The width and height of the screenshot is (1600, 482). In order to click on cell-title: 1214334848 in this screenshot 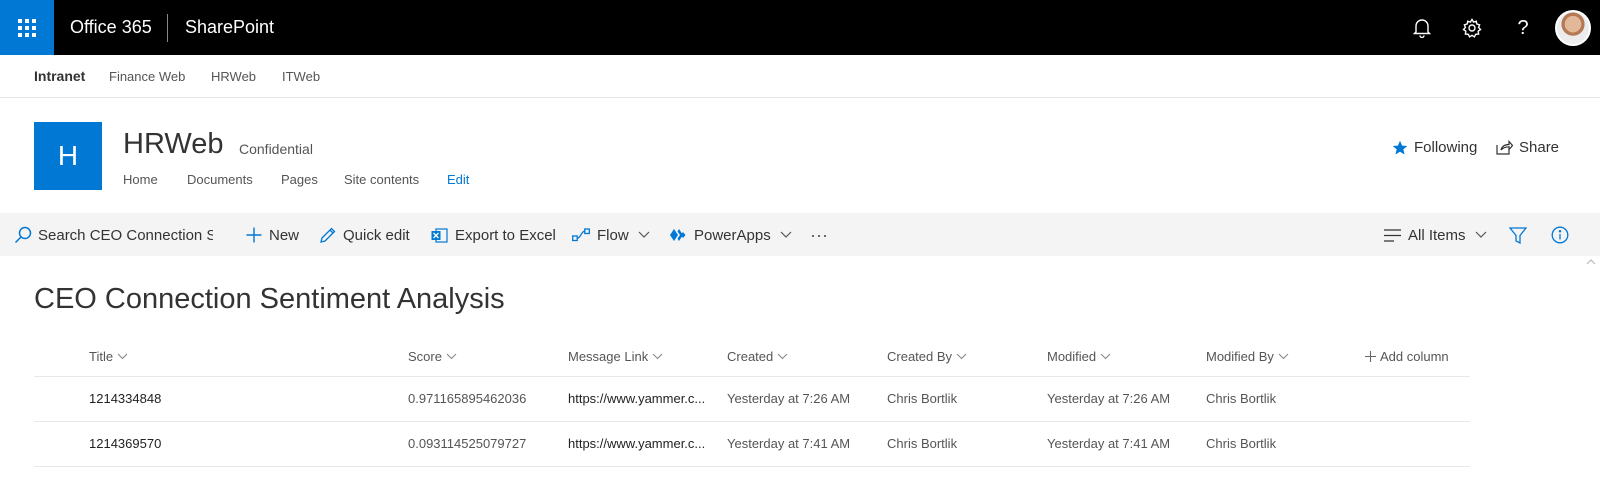, I will do `click(125, 398)`.